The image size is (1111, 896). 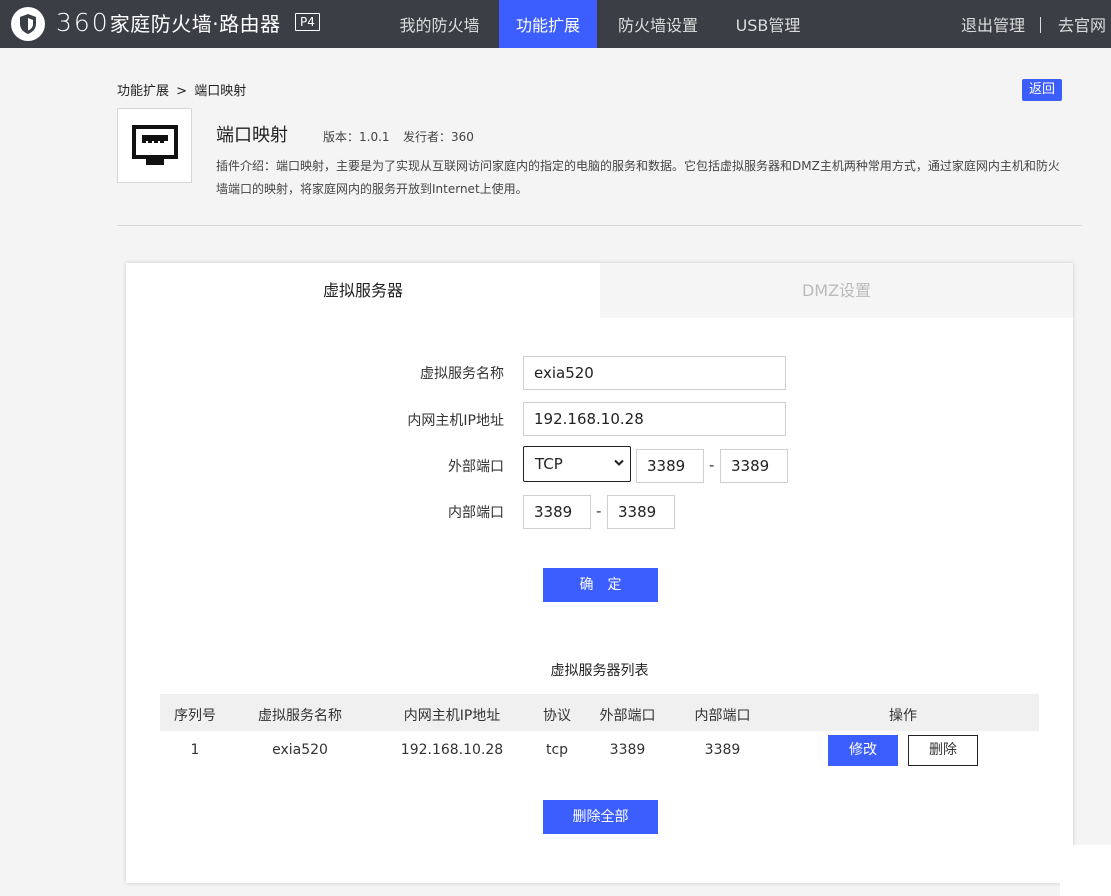 What do you see at coordinates (1042, 90) in the screenshot?
I see `back-button: 返回` at bounding box center [1042, 90].